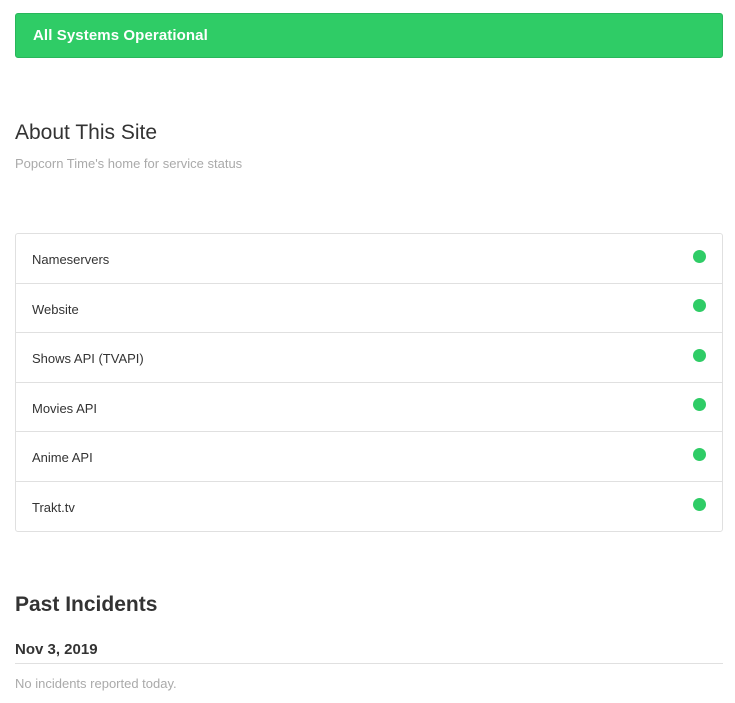  Describe the element at coordinates (369, 407) in the screenshot. I see `component-row-movies-api: Movies API` at that location.